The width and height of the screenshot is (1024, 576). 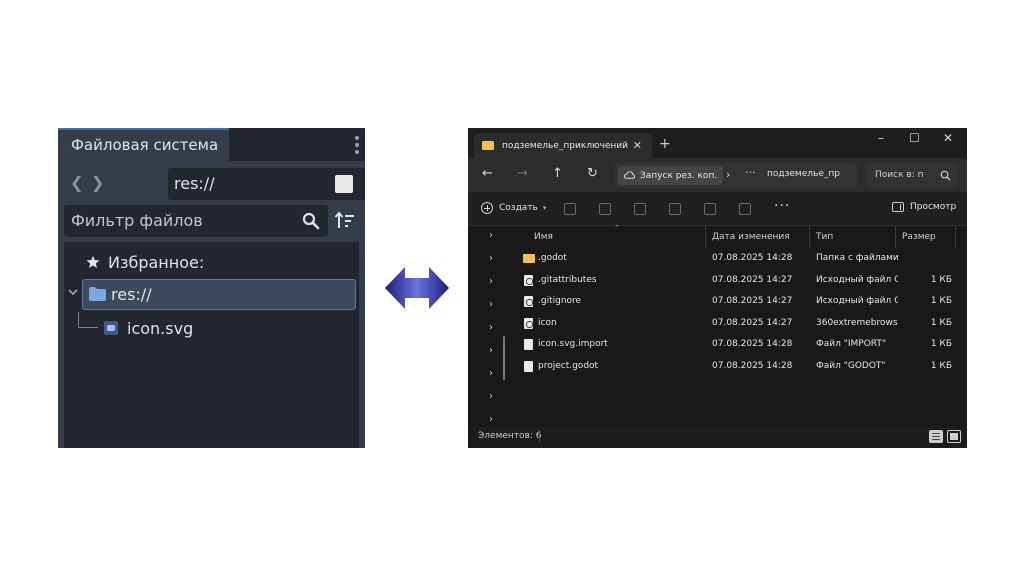 What do you see at coordinates (88, 320) in the screenshot?
I see `tree-connector-line` at bounding box center [88, 320].